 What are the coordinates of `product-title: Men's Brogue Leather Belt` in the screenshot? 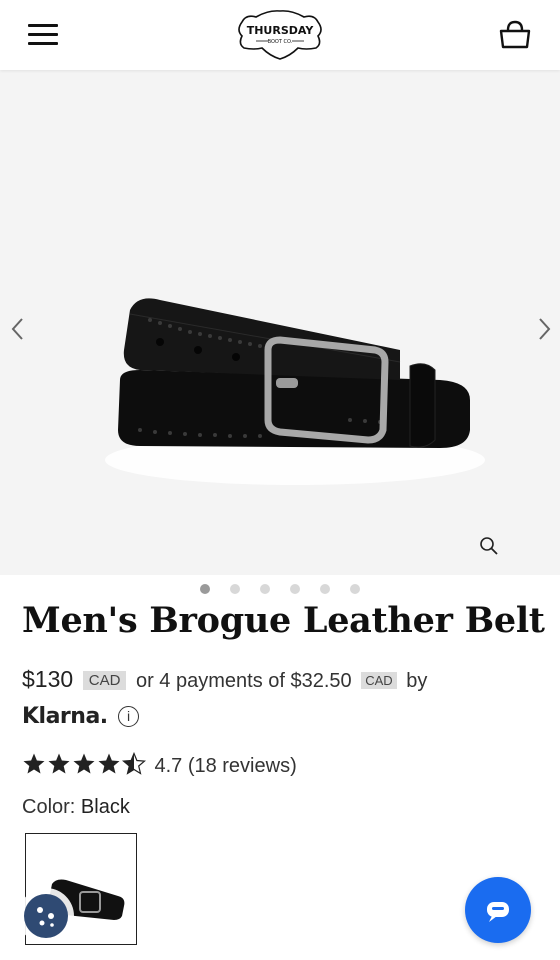 It's located at (283, 620).